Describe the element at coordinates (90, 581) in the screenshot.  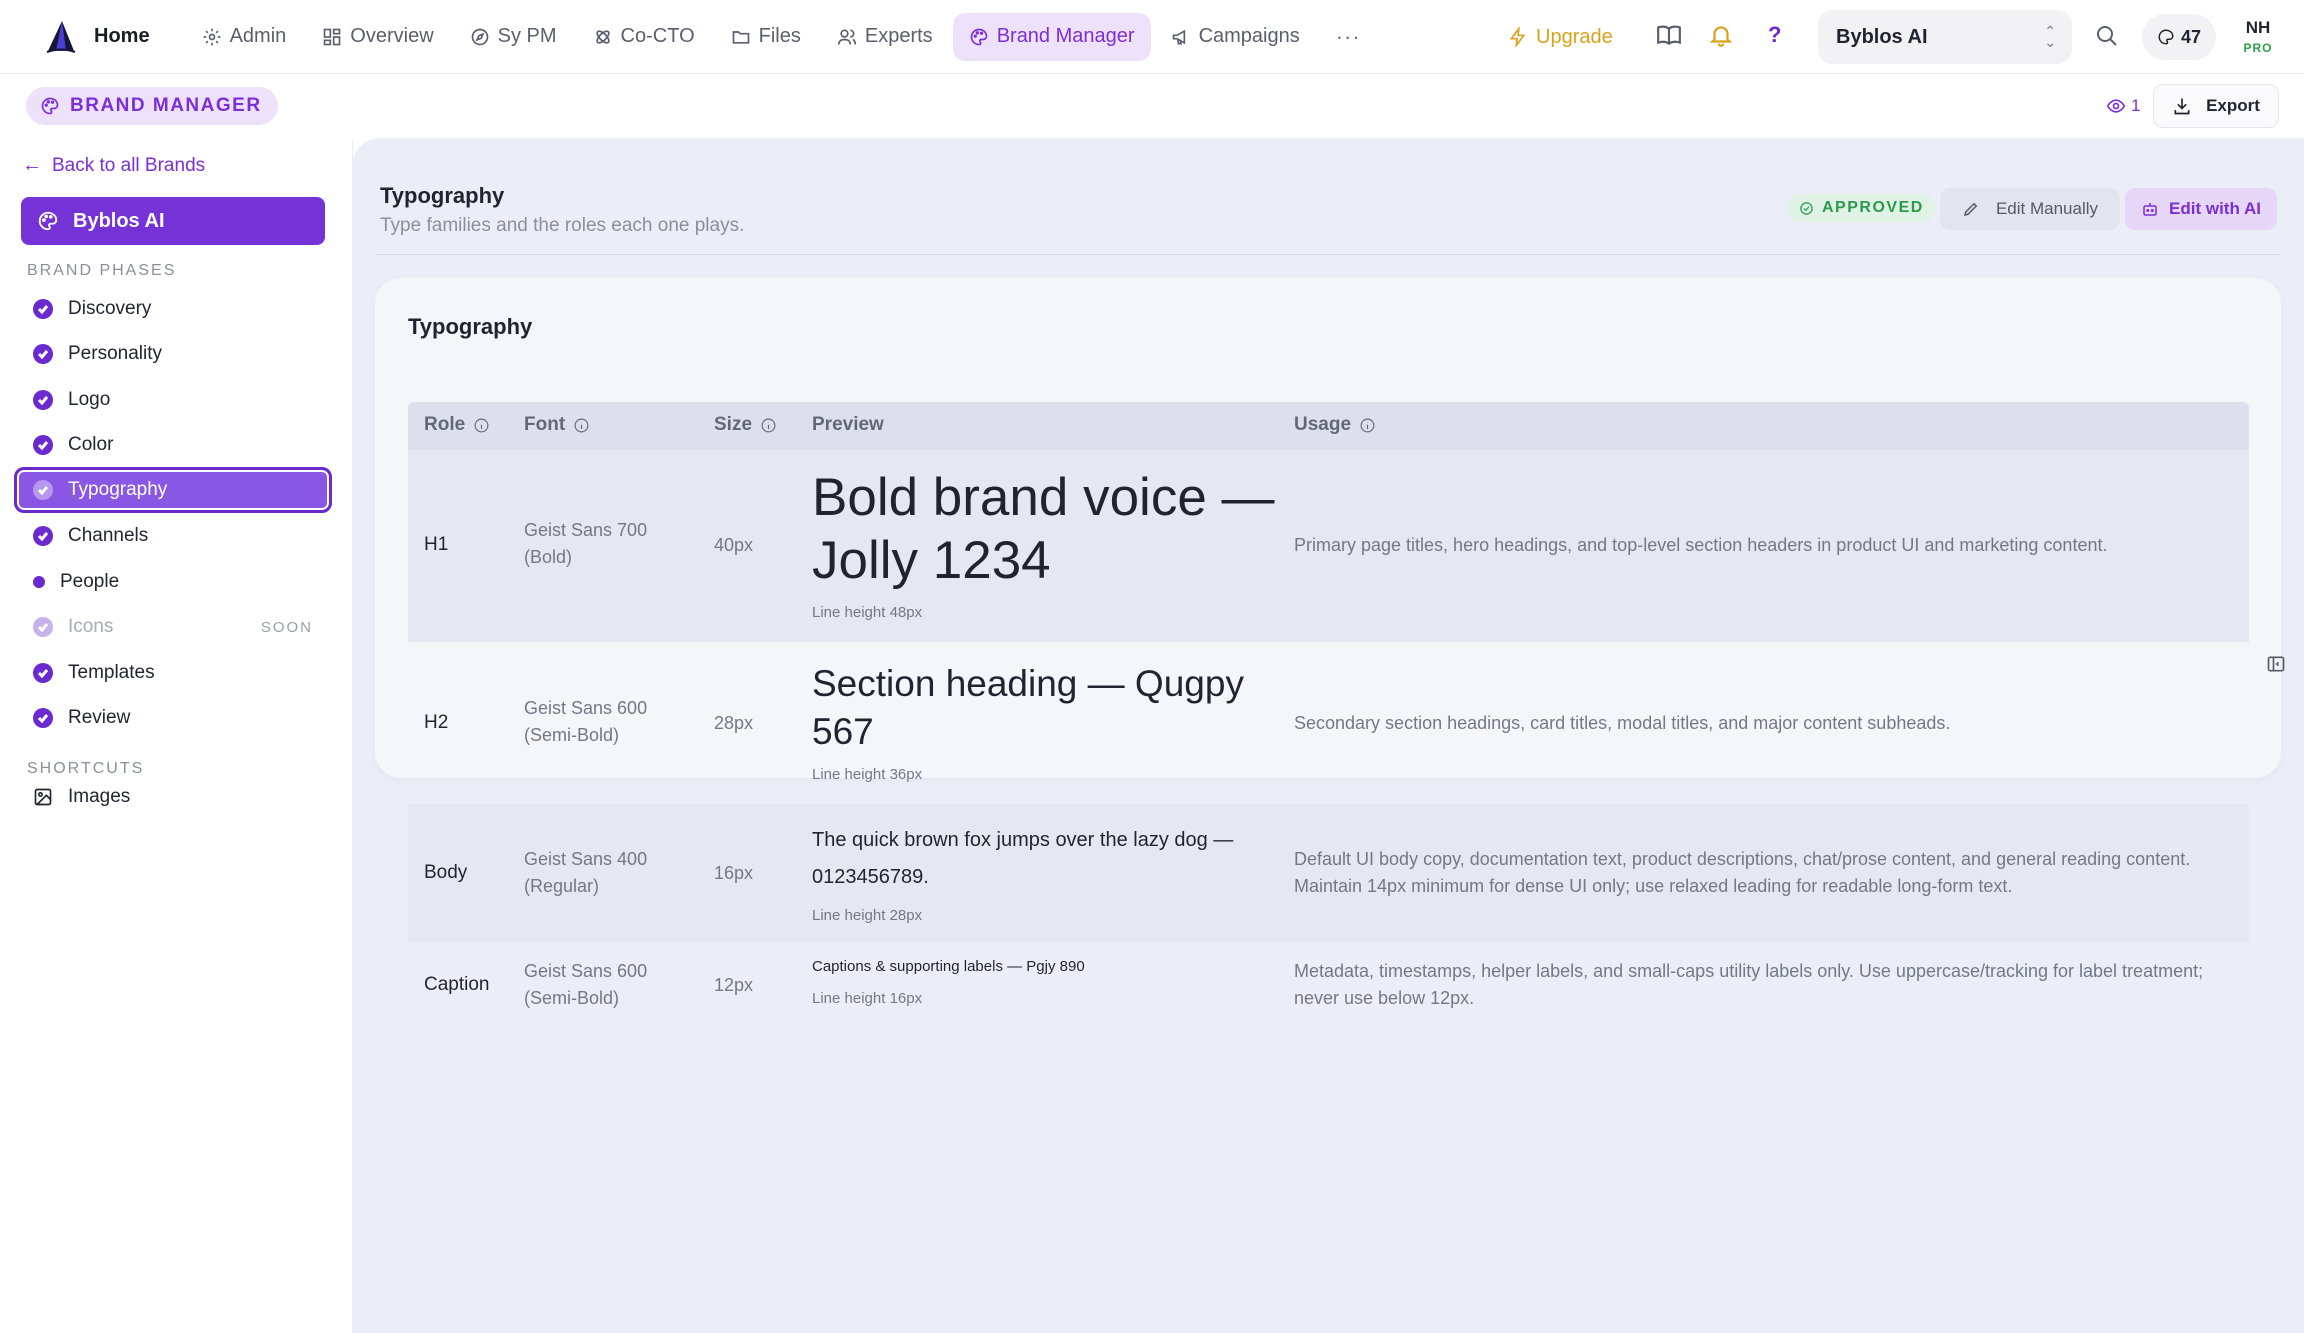
I see `sidebar-item-label: People` at that location.